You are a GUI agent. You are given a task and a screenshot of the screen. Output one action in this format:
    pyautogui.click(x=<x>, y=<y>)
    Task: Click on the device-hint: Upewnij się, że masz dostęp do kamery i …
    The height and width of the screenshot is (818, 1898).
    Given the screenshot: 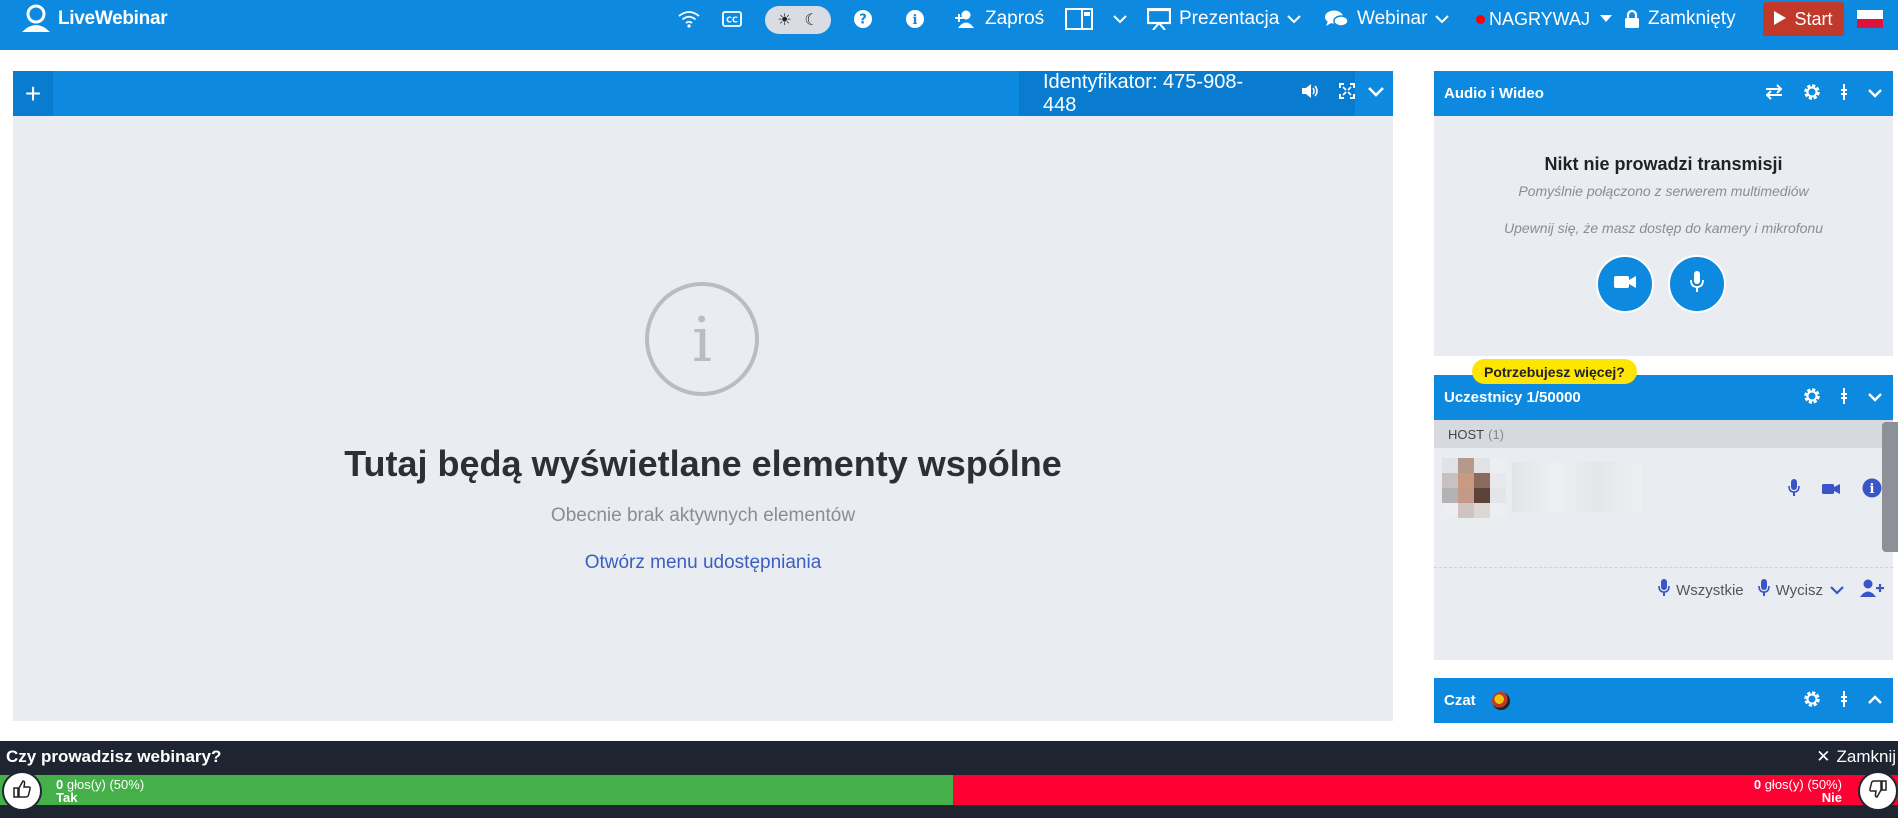 What is the action you would take?
    pyautogui.click(x=1663, y=228)
    